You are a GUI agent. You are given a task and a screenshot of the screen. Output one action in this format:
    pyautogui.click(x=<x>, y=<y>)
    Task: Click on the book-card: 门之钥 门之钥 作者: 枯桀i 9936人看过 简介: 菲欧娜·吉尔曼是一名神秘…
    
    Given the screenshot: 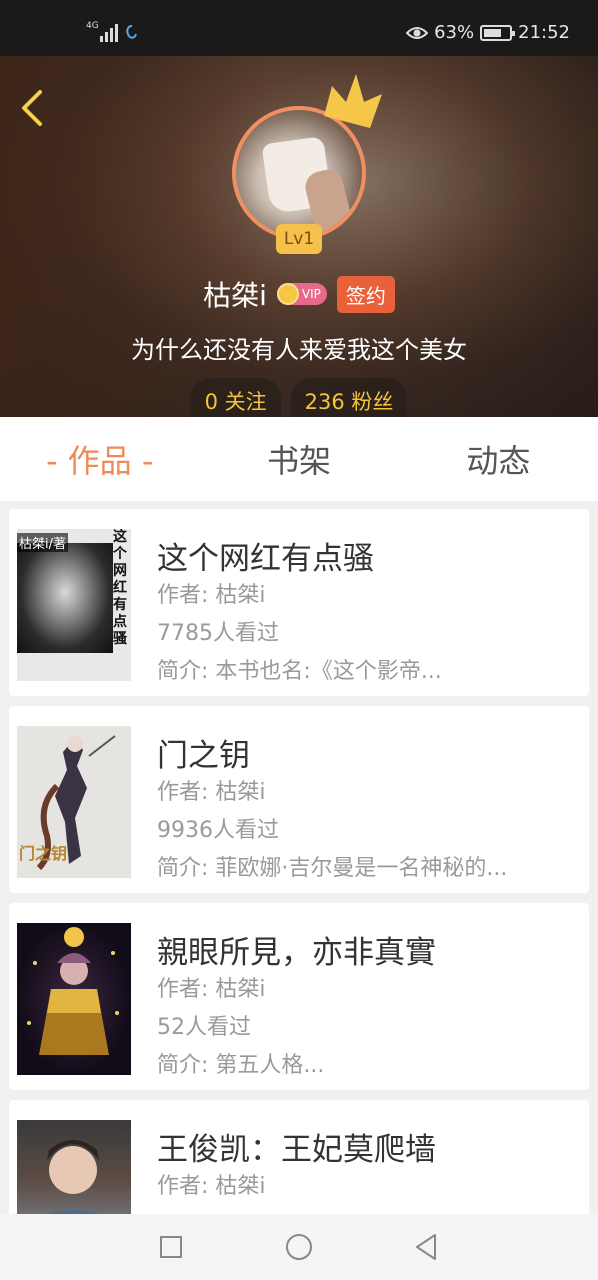 What is the action you would take?
    pyautogui.click(x=299, y=799)
    